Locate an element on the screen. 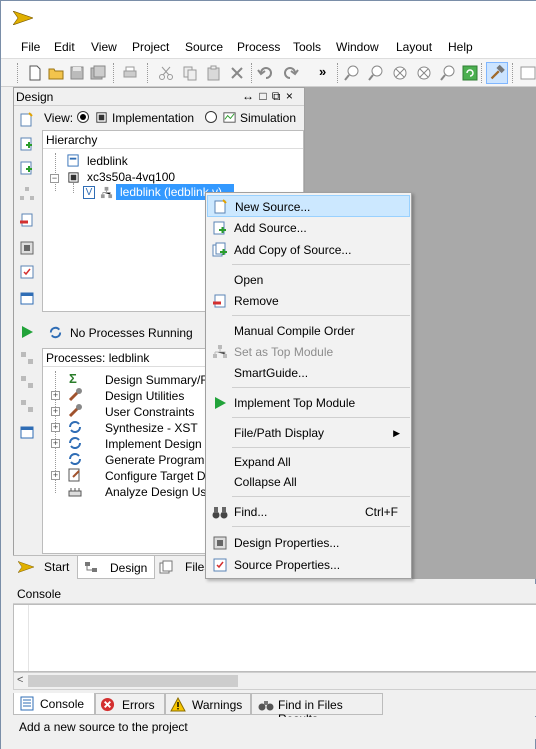 The image size is (536, 749). menu-file: File is located at coordinates (30, 47).